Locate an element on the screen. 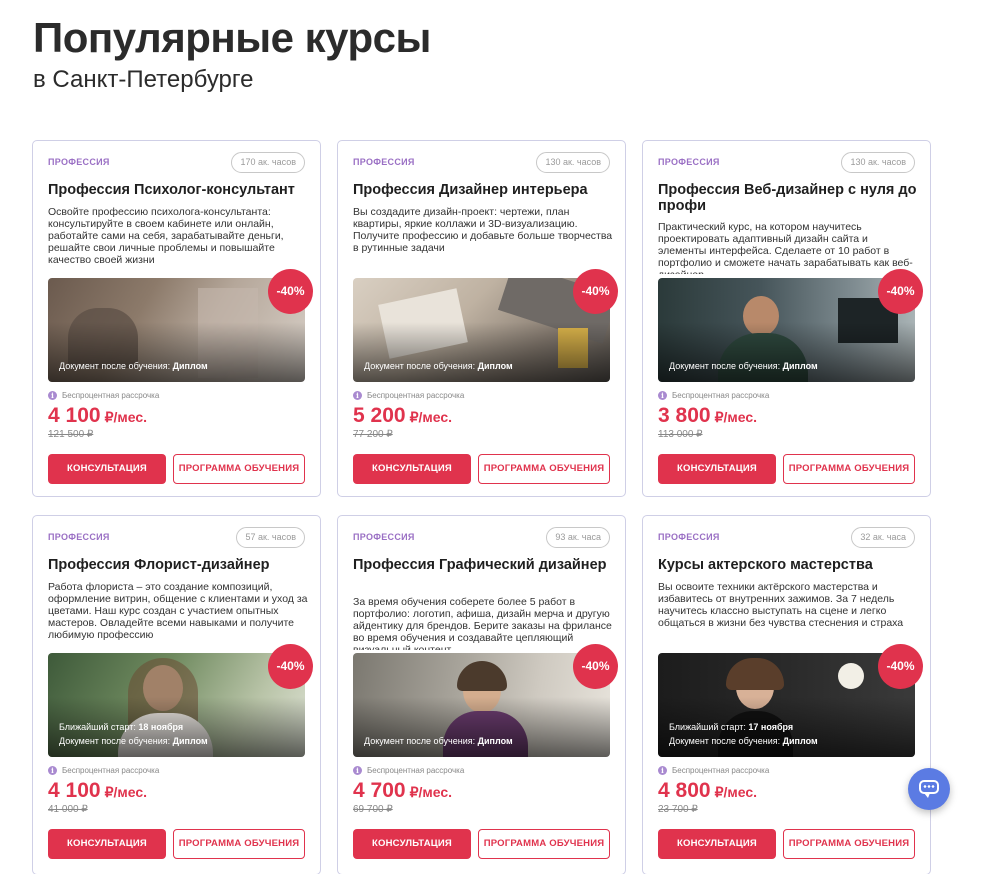  course-title: Профессия Веб-дизайнер с нуля до профи is located at coordinates (789, 198).